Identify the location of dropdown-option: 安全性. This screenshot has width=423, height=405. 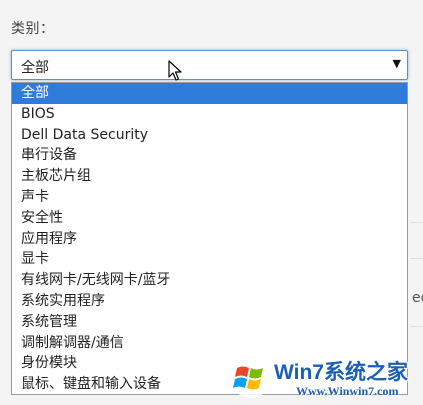
(209, 218).